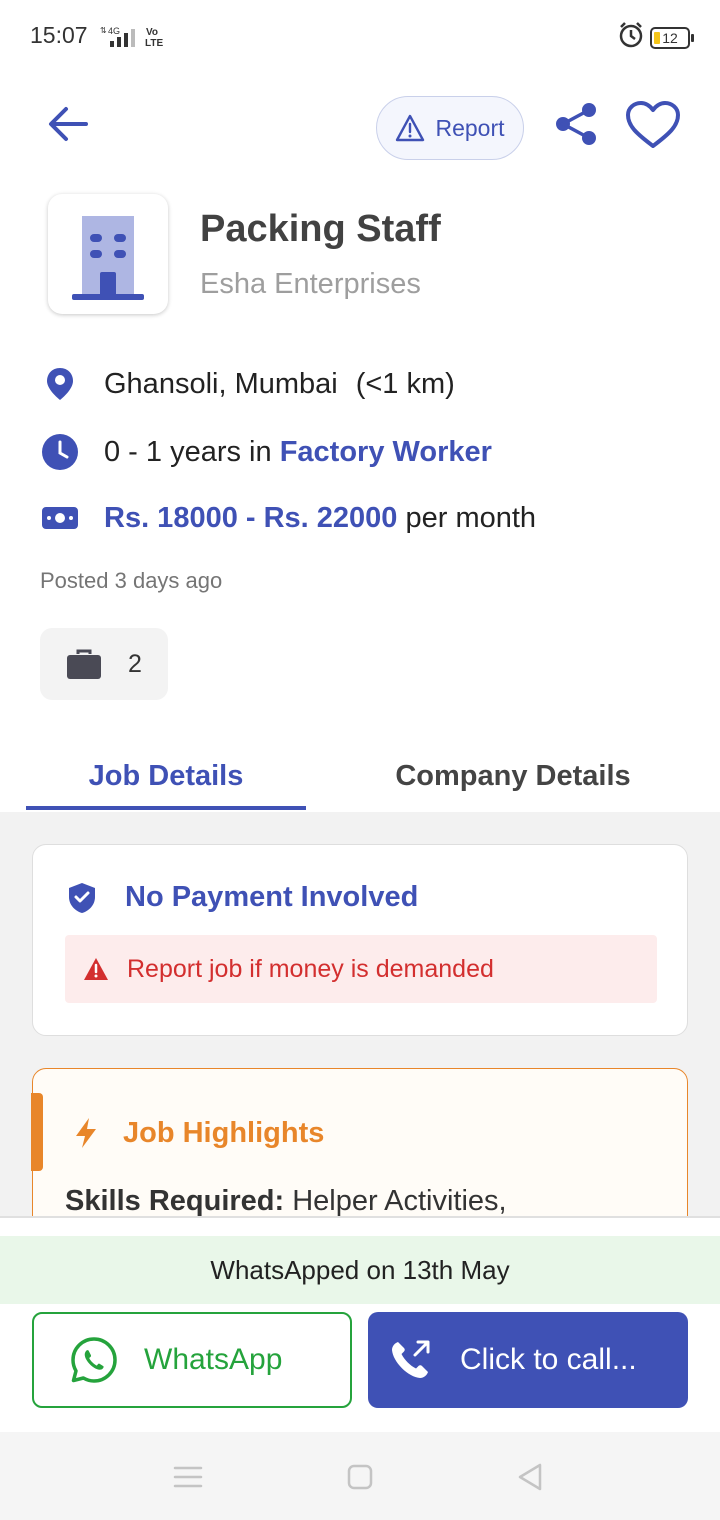  Describe the element at coordinates (395, 1200) in the screenshot. I see `skills-value: Helper Activities,` at that location.